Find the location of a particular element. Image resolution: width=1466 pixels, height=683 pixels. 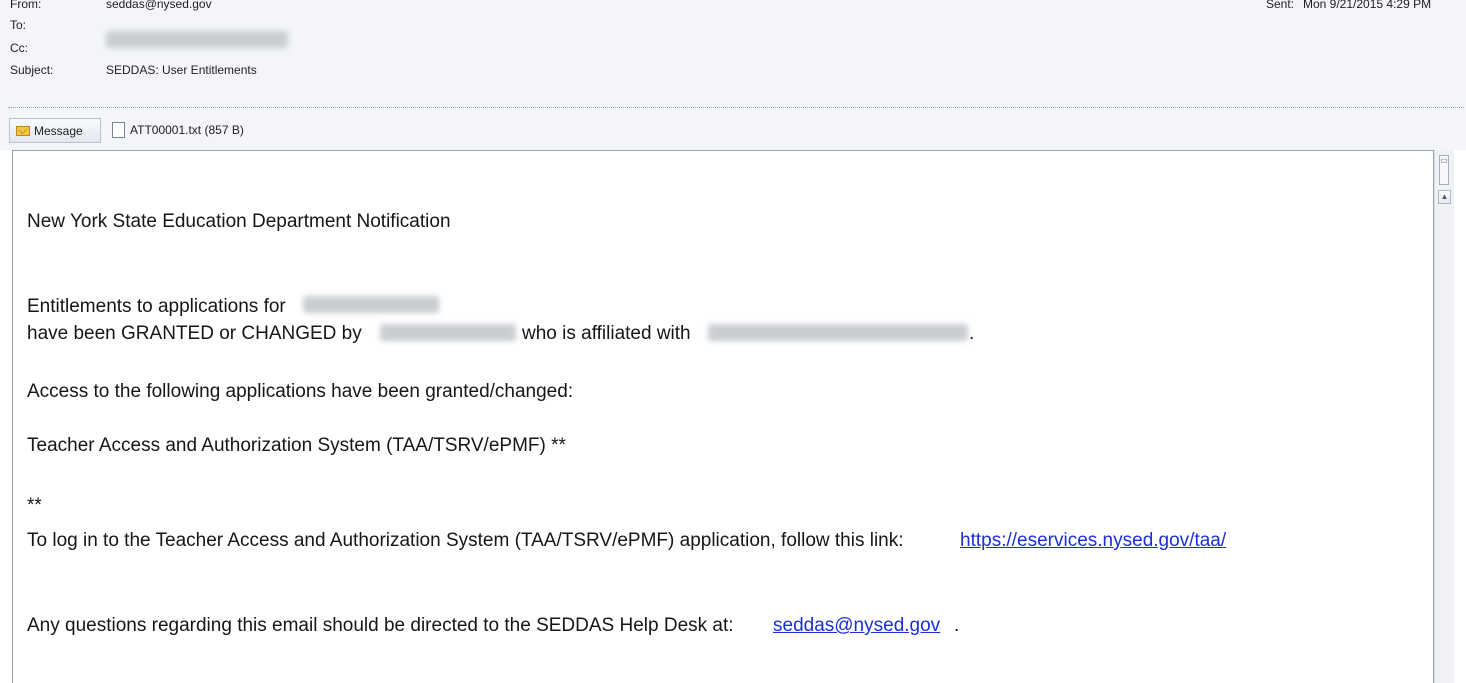

vertical-scrollbar: ▭ ▲ is located at coordinates (1444, 416).